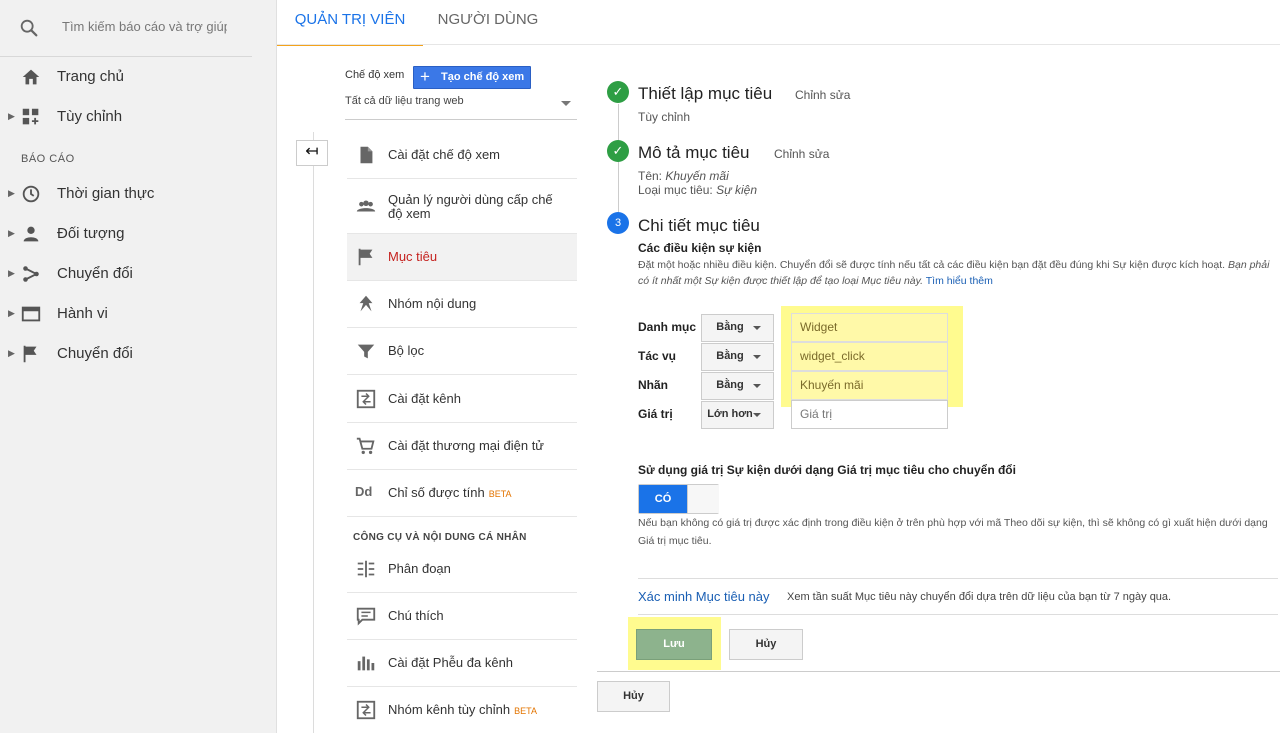  Describe the element at coordinates (425, 76) in the screenshot. I see `plus-icon: +` at that location.